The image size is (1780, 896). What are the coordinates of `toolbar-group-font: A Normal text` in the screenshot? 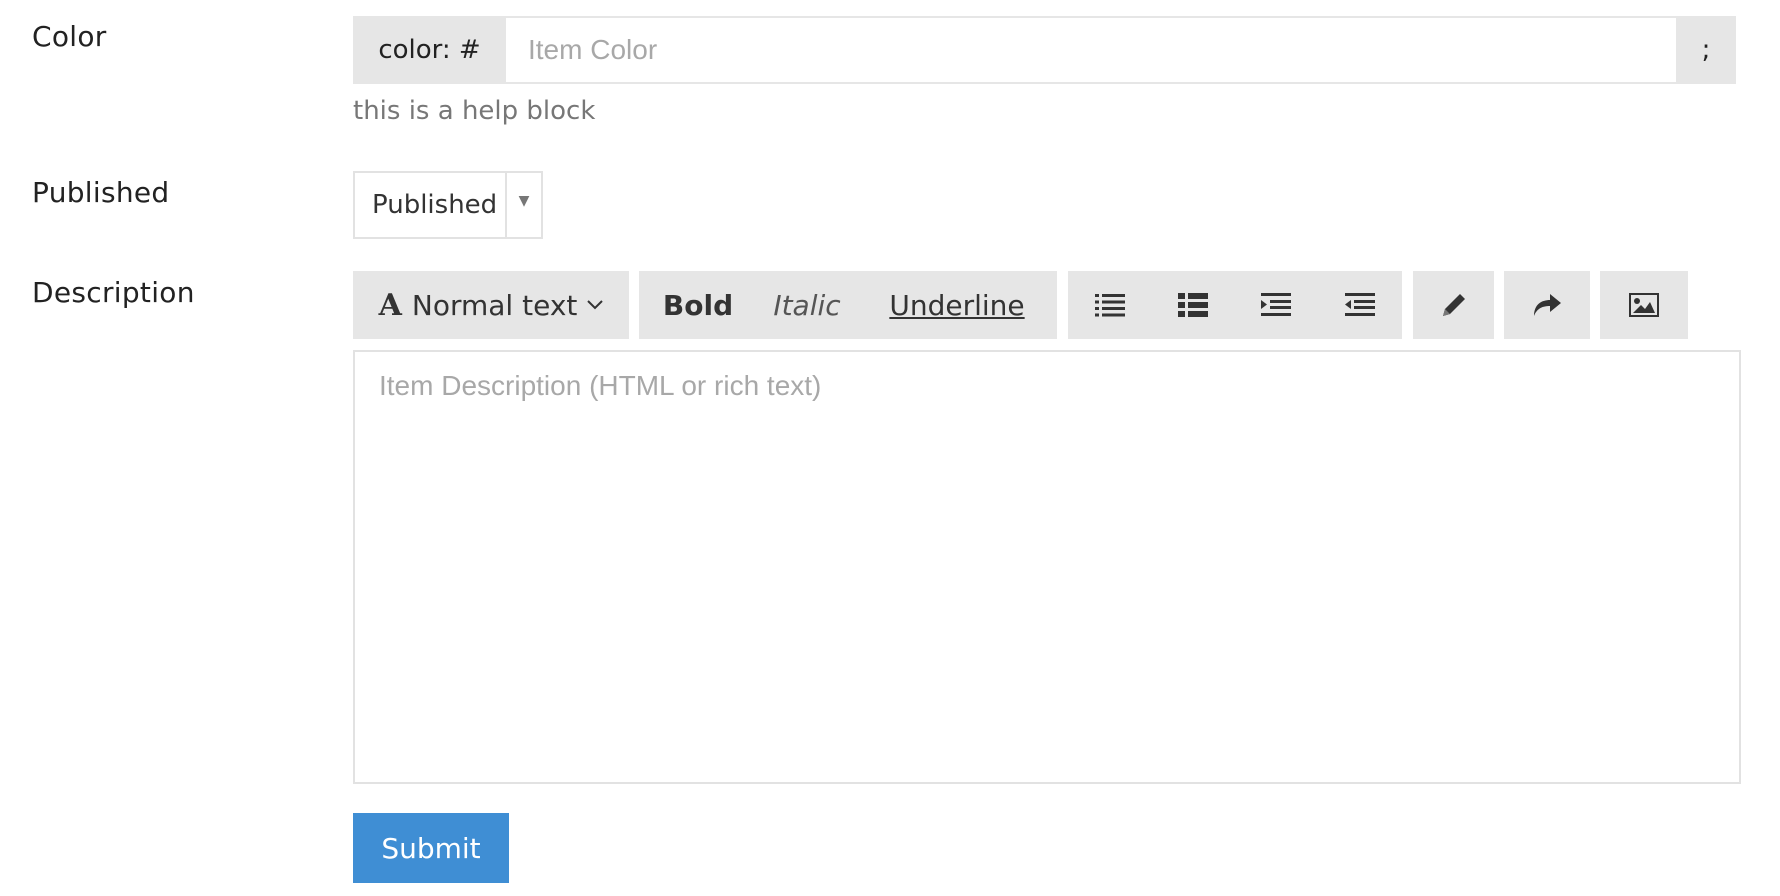 It's located at (491, 305).